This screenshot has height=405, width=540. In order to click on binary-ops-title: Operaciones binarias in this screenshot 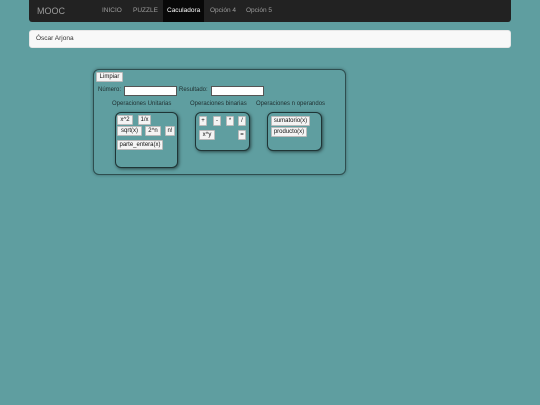, I will do `click(218, 104)`.